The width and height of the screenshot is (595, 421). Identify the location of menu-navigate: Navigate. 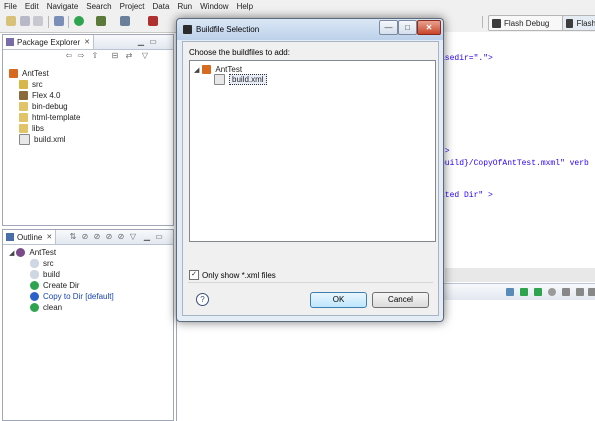
(63, 6).